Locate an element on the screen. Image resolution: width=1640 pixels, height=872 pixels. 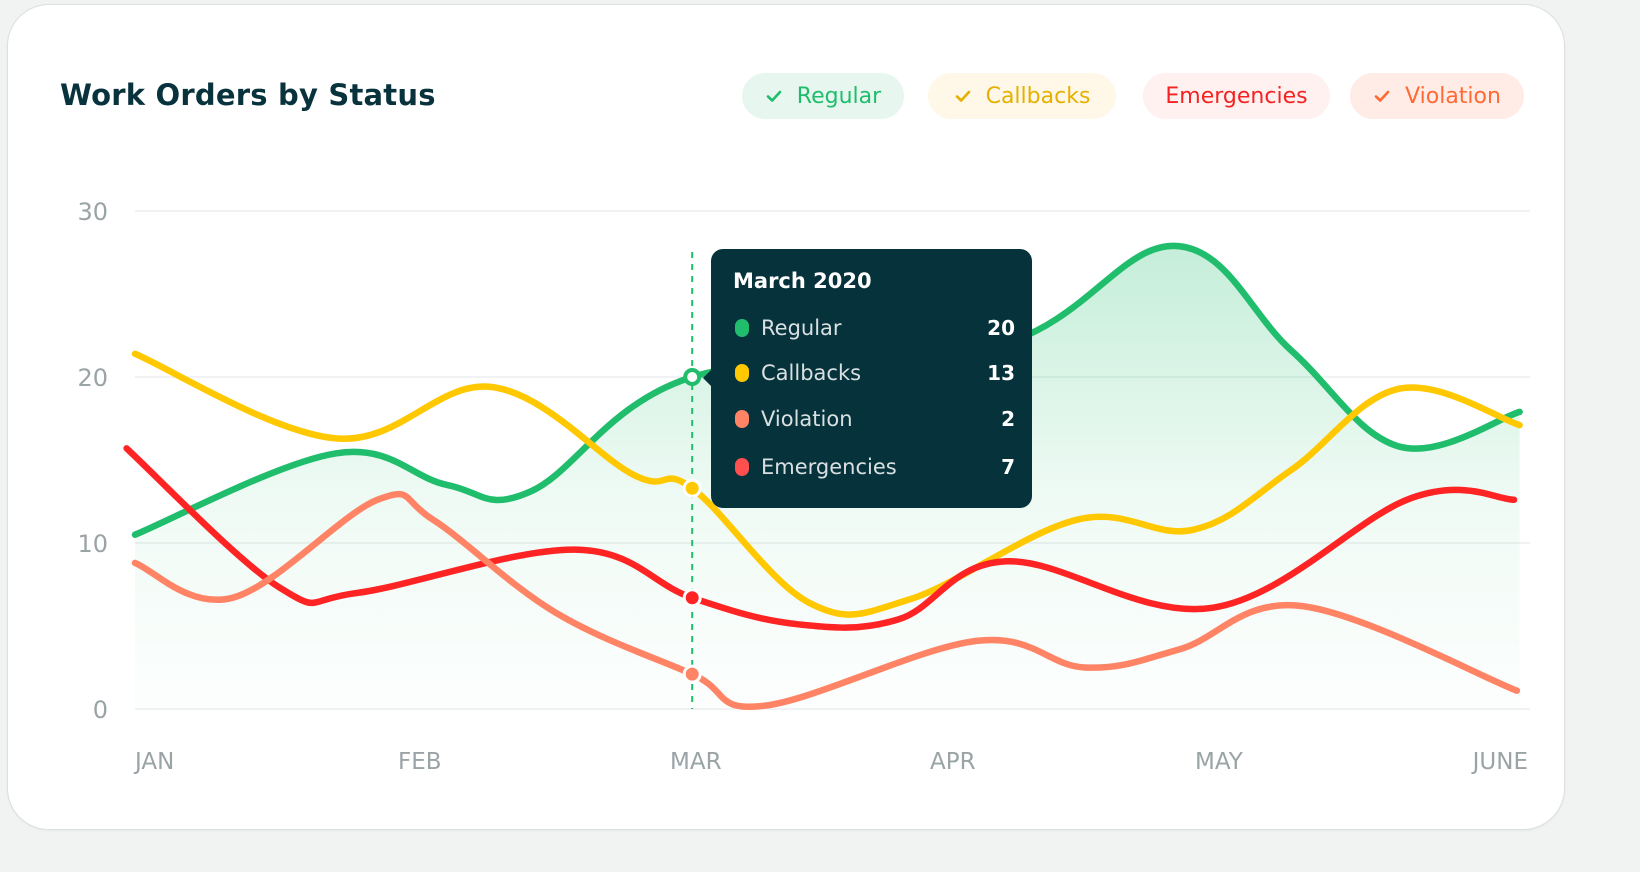
x-axis: JAN FEB MAR APR MAY JUNE is located at coordinates (830, 762).